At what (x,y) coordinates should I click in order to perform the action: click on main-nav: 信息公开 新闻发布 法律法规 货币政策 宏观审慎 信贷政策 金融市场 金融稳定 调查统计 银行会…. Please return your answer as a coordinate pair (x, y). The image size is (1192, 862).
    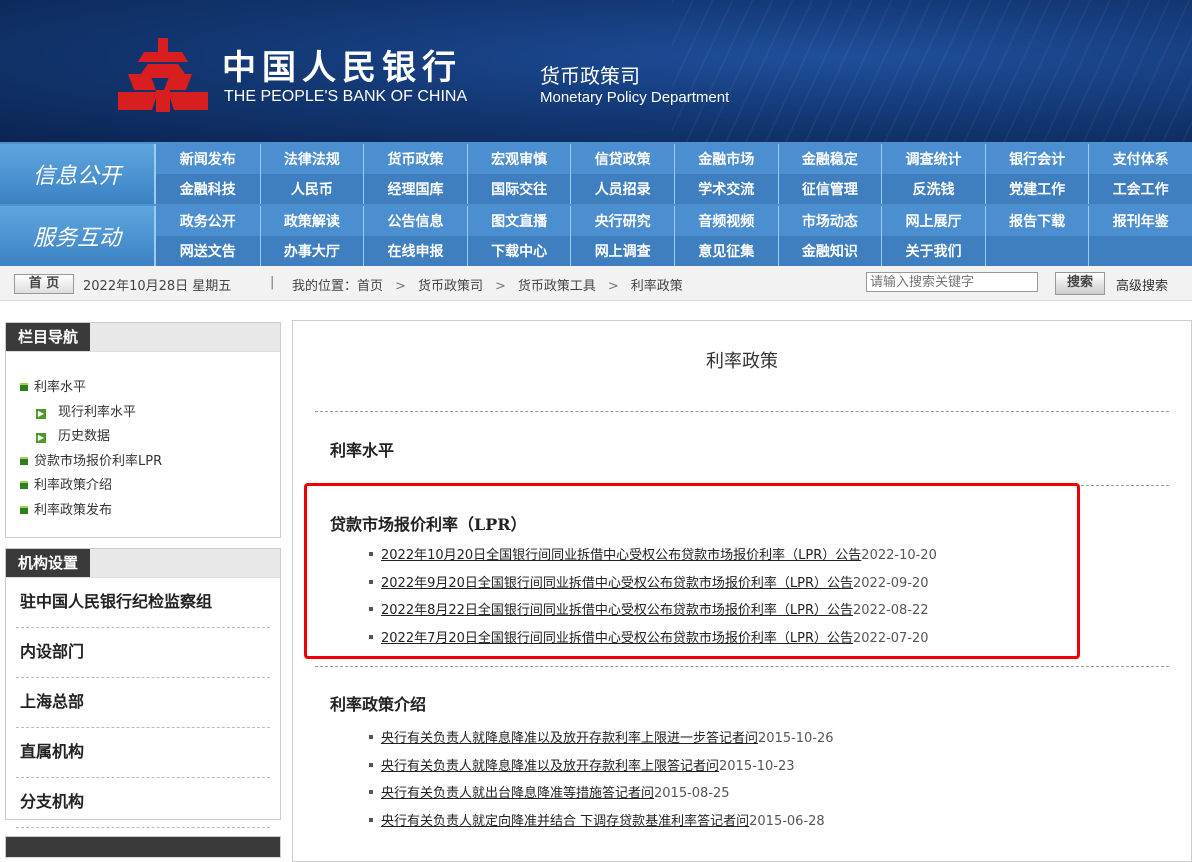
    Looking at the image, I should click on (596, 204).